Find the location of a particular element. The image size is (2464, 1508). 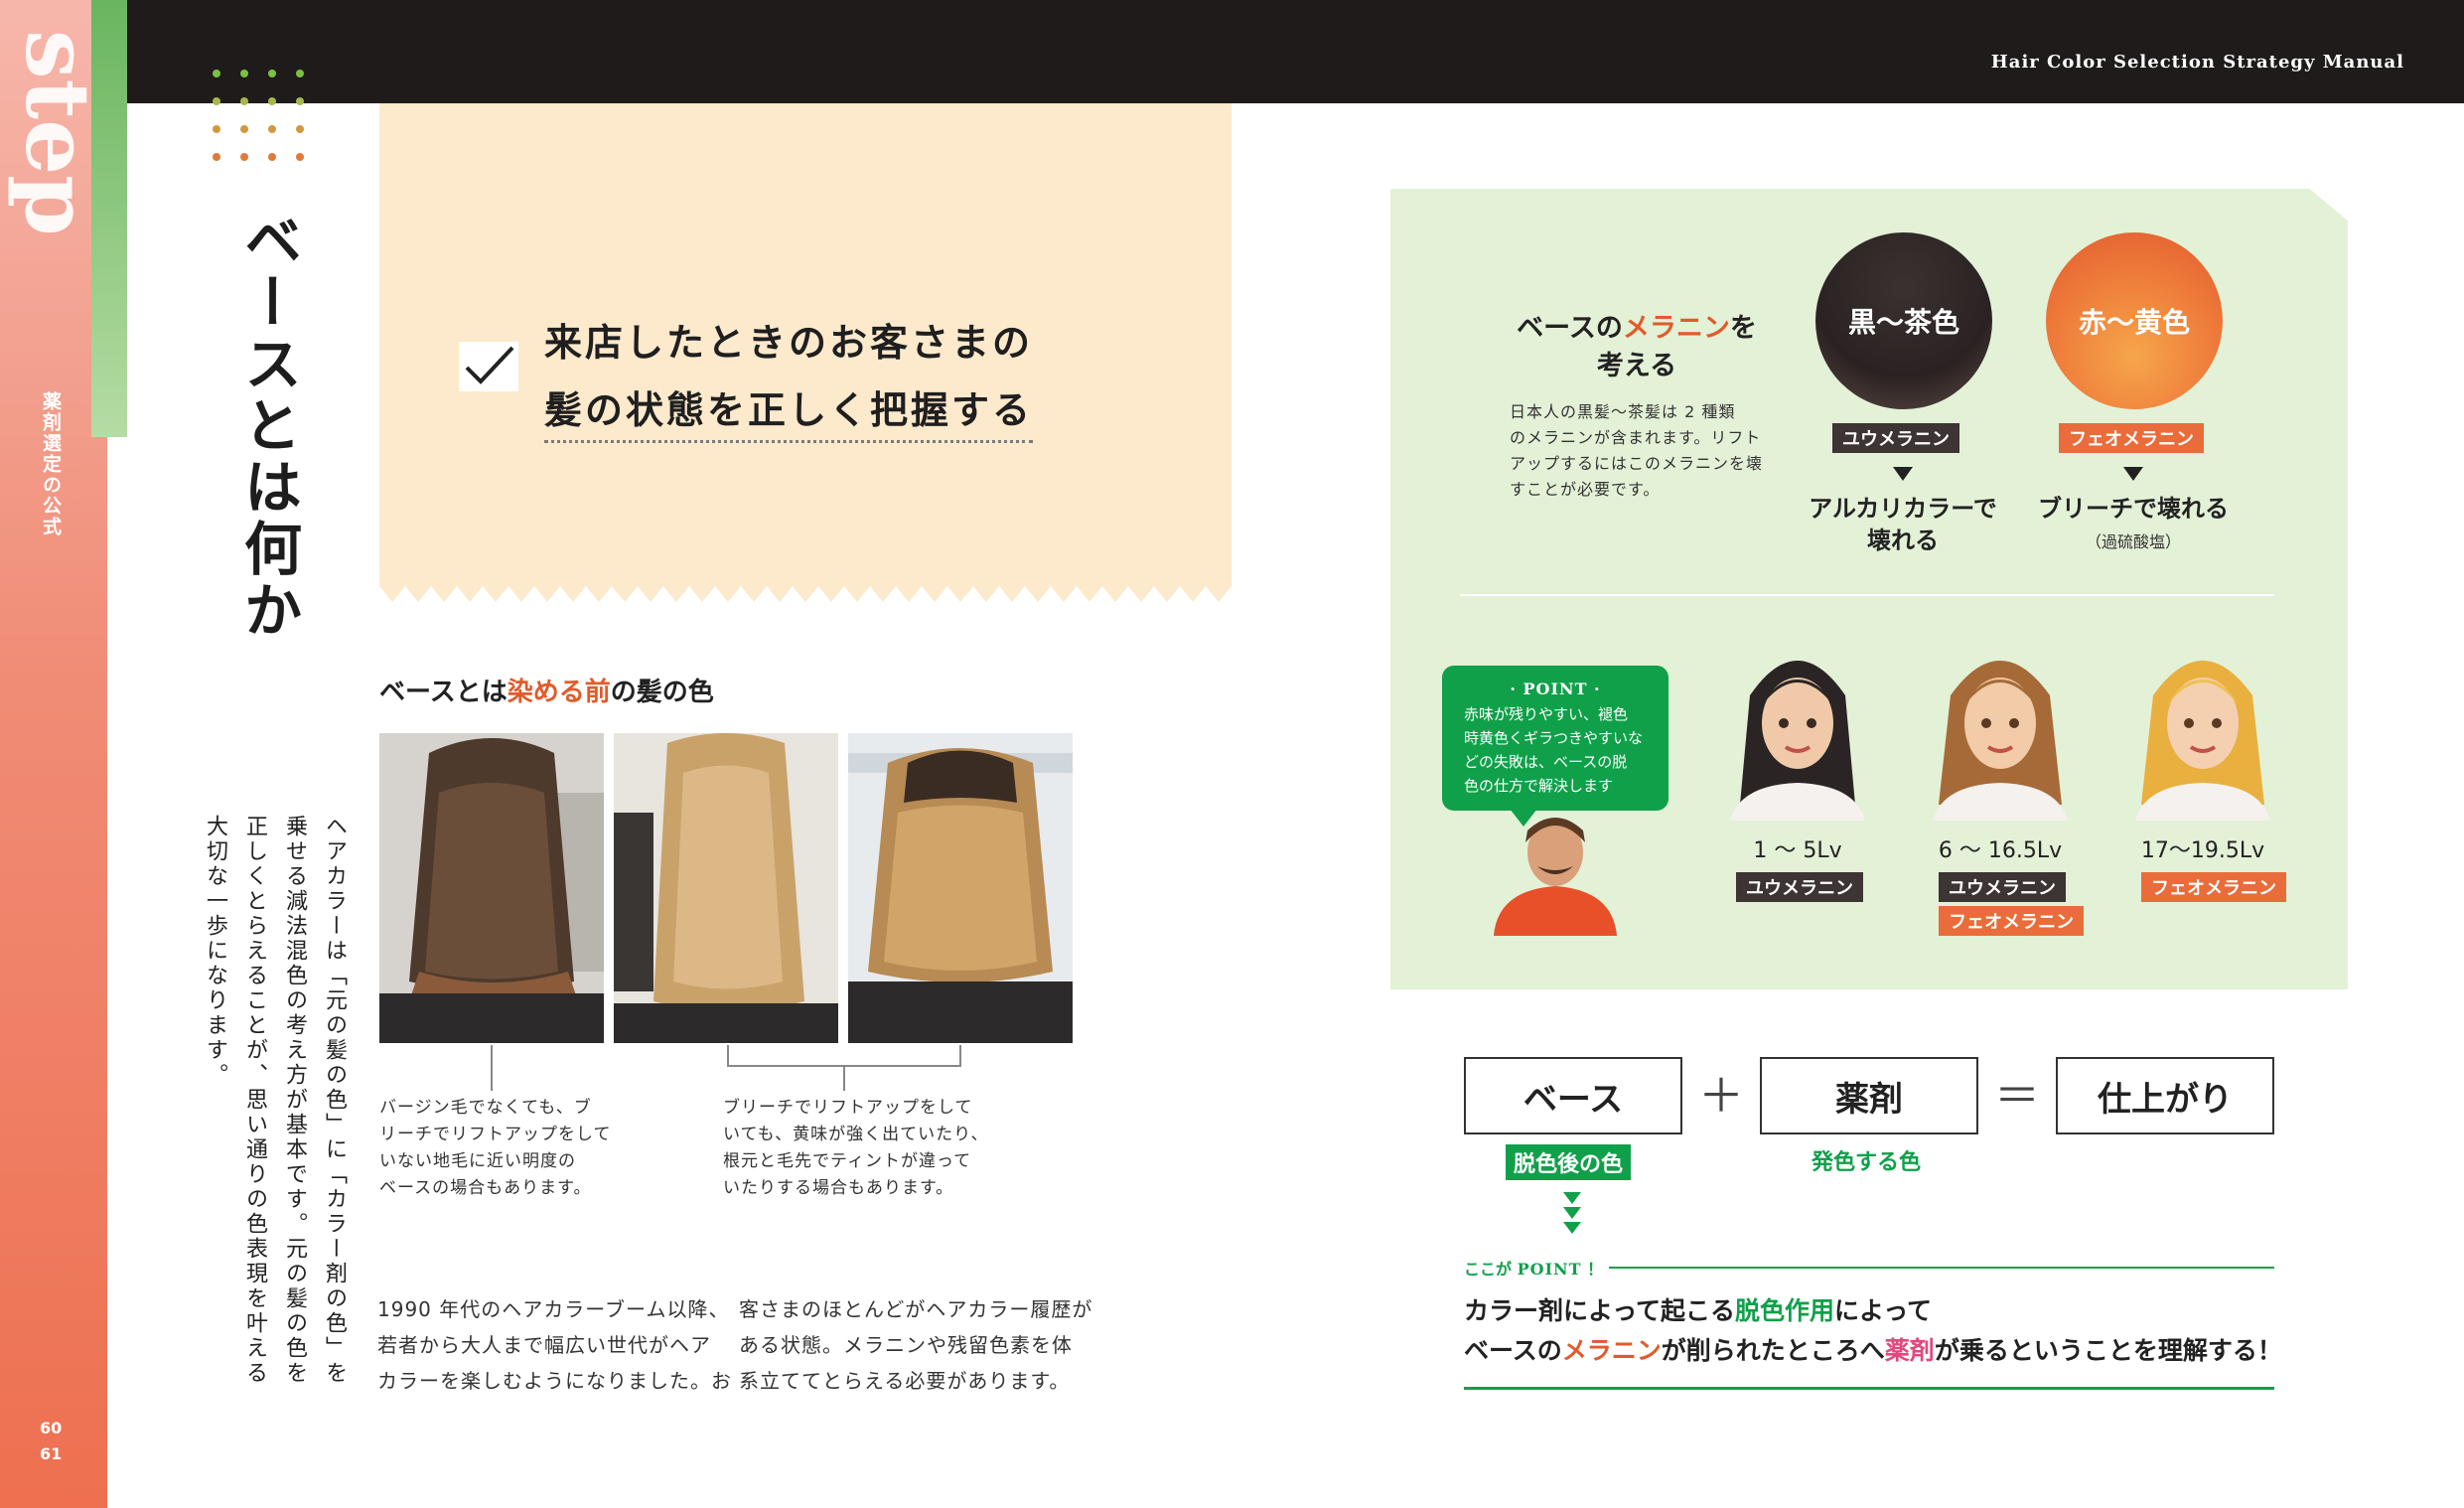

hair-photo-dark is located at coordinates (491, 888).